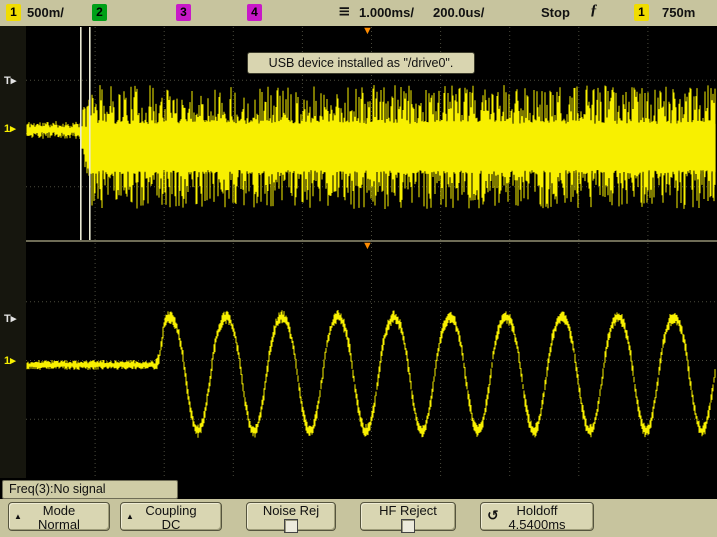  What do you see at coordinates (13, 252) in the screenshot?
I see `left-gutter: T▸ 1▸ T▸ 1▸` at bounding box center [13, 252].